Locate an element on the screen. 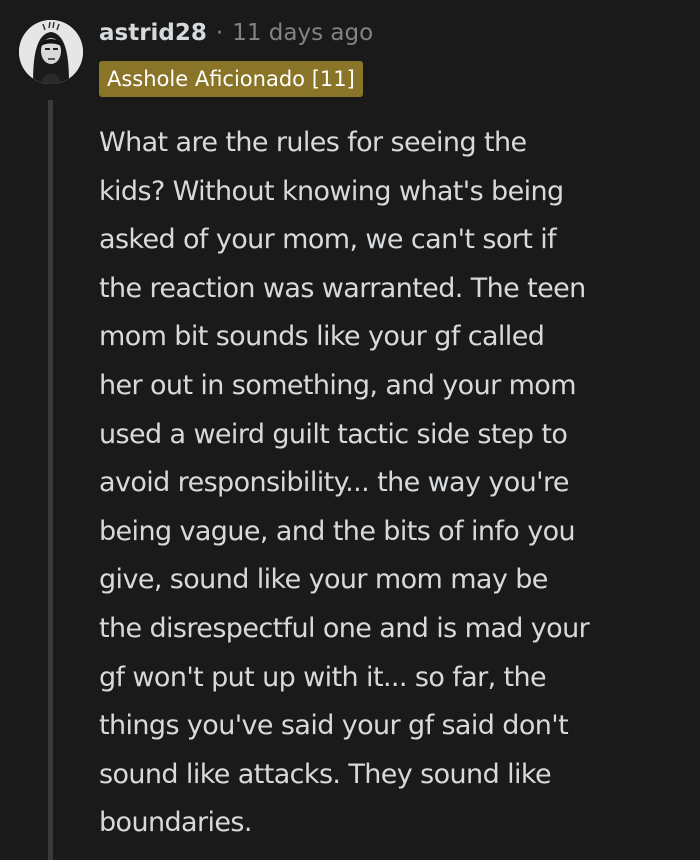  thread-collapse-line is located at coordinates (50, 480).